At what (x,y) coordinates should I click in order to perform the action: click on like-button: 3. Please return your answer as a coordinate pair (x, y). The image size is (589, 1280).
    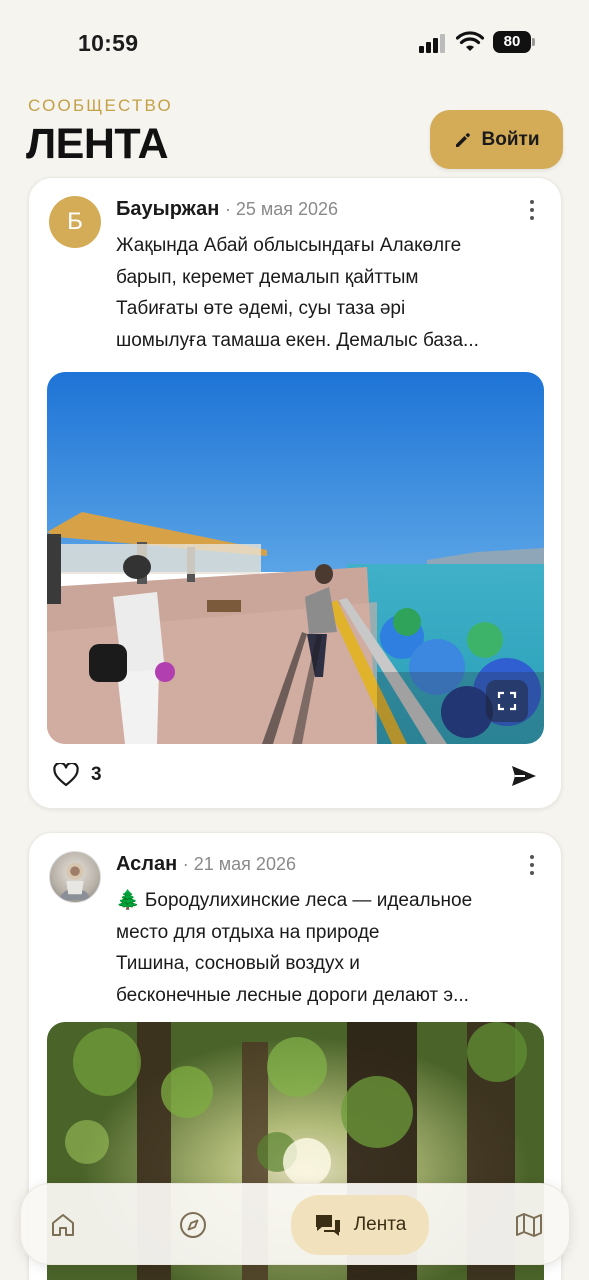
    Looking at the image, I should click on (77, 775).